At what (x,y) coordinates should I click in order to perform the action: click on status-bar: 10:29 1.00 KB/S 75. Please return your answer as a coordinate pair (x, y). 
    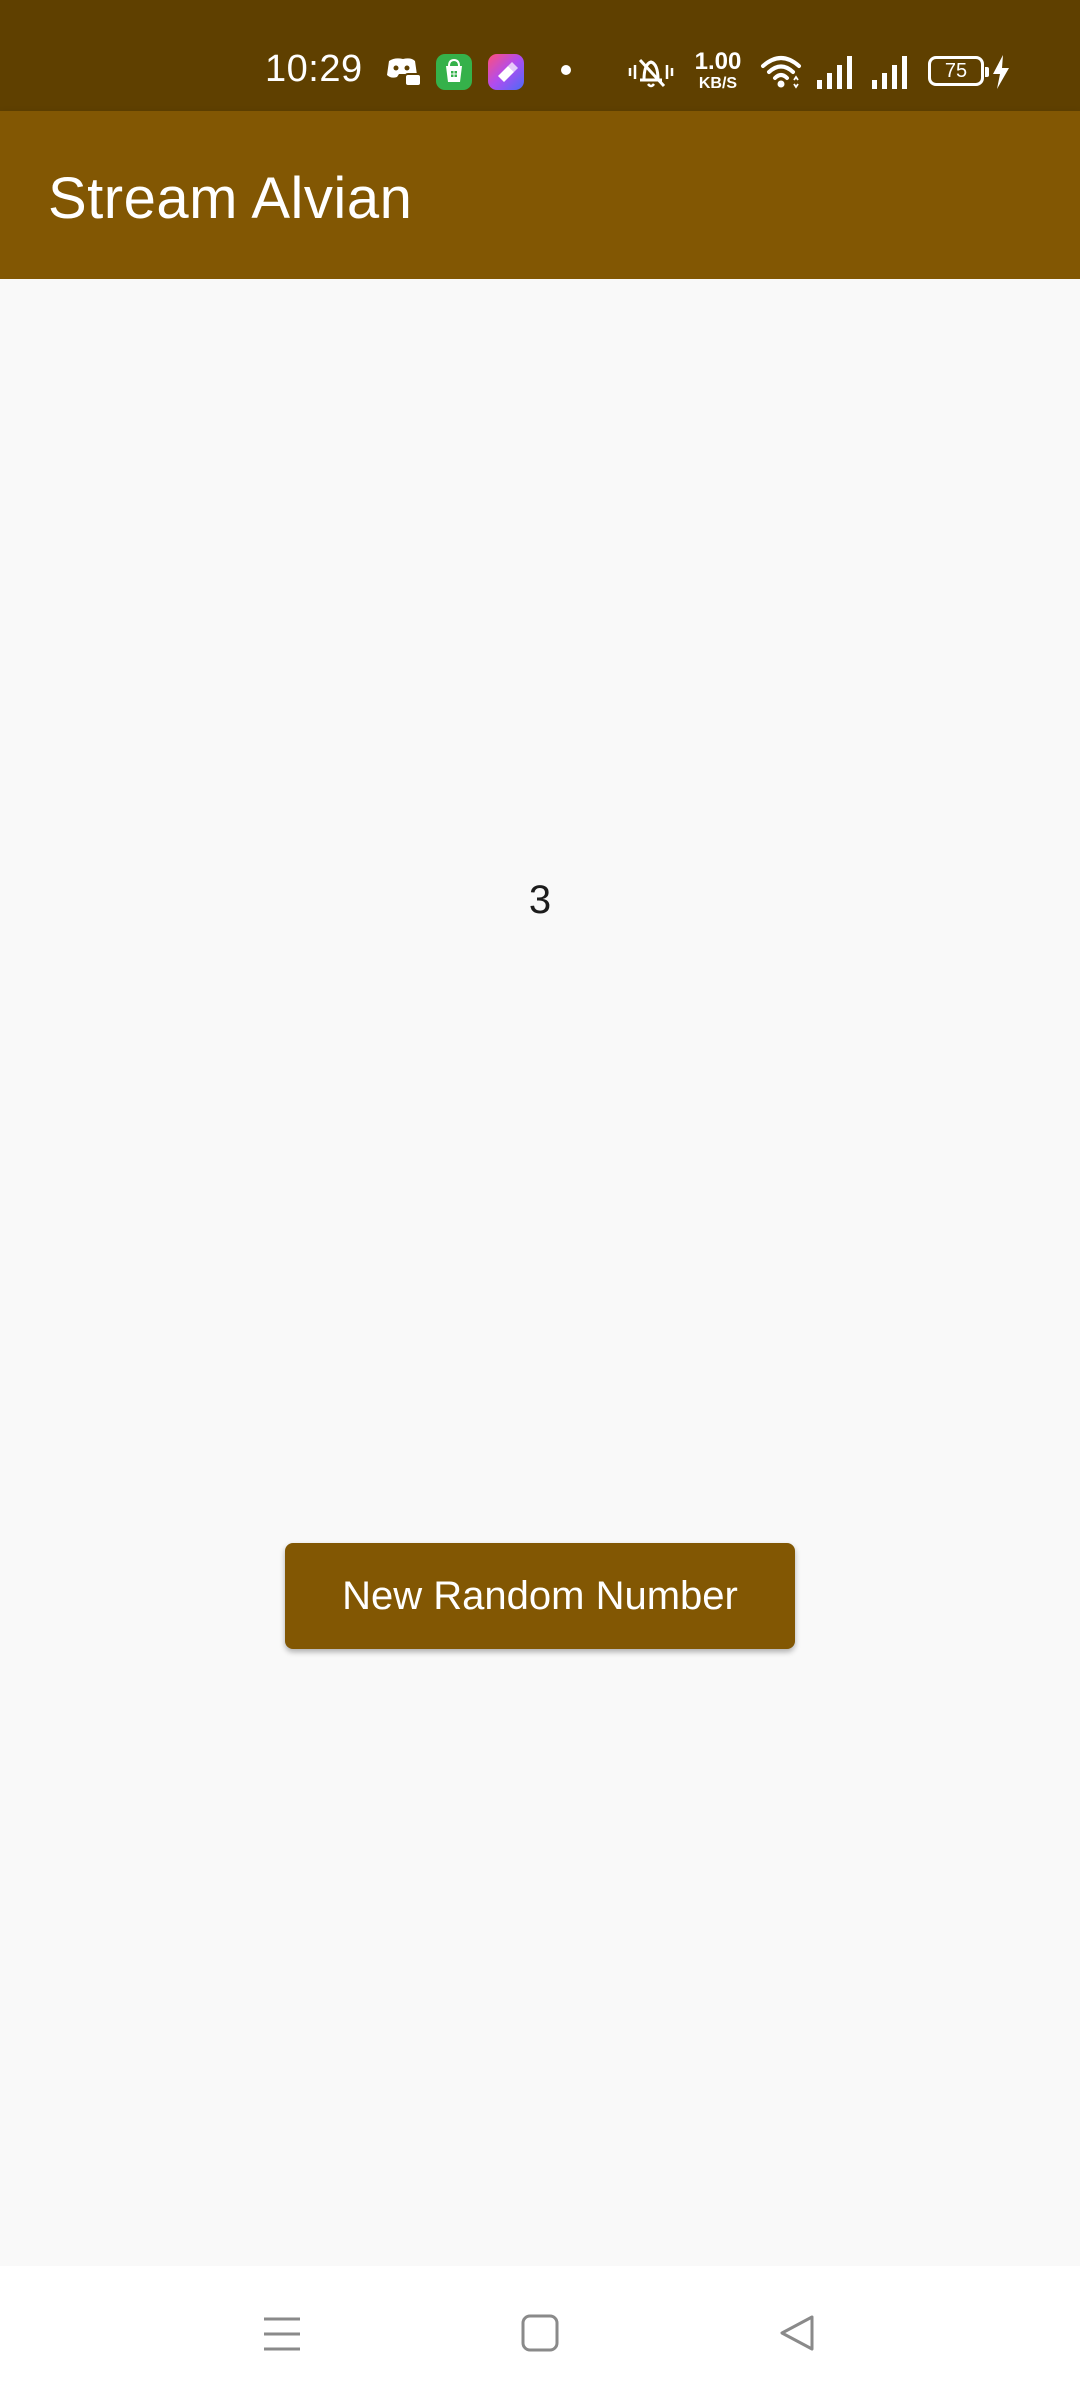
    Looking at the image, I should click on (540, 55).